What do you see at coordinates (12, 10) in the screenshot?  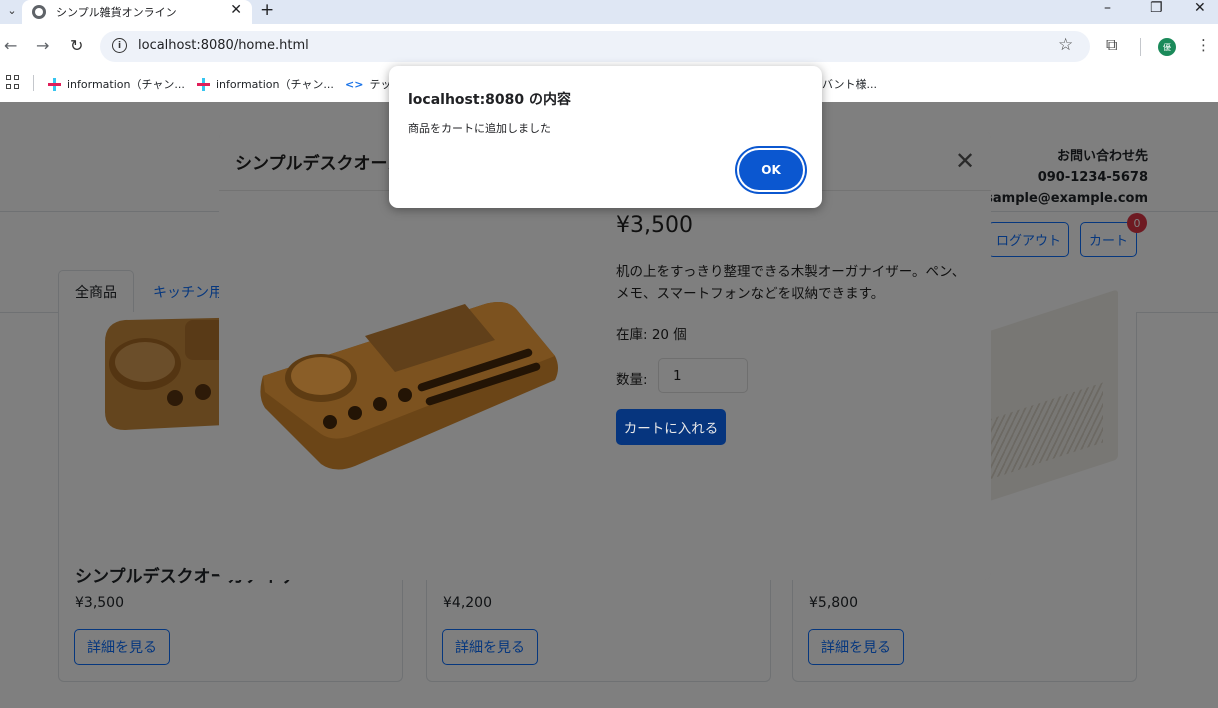 I see `tab-search-icon: ⌄` at bounding box center [12, 10].